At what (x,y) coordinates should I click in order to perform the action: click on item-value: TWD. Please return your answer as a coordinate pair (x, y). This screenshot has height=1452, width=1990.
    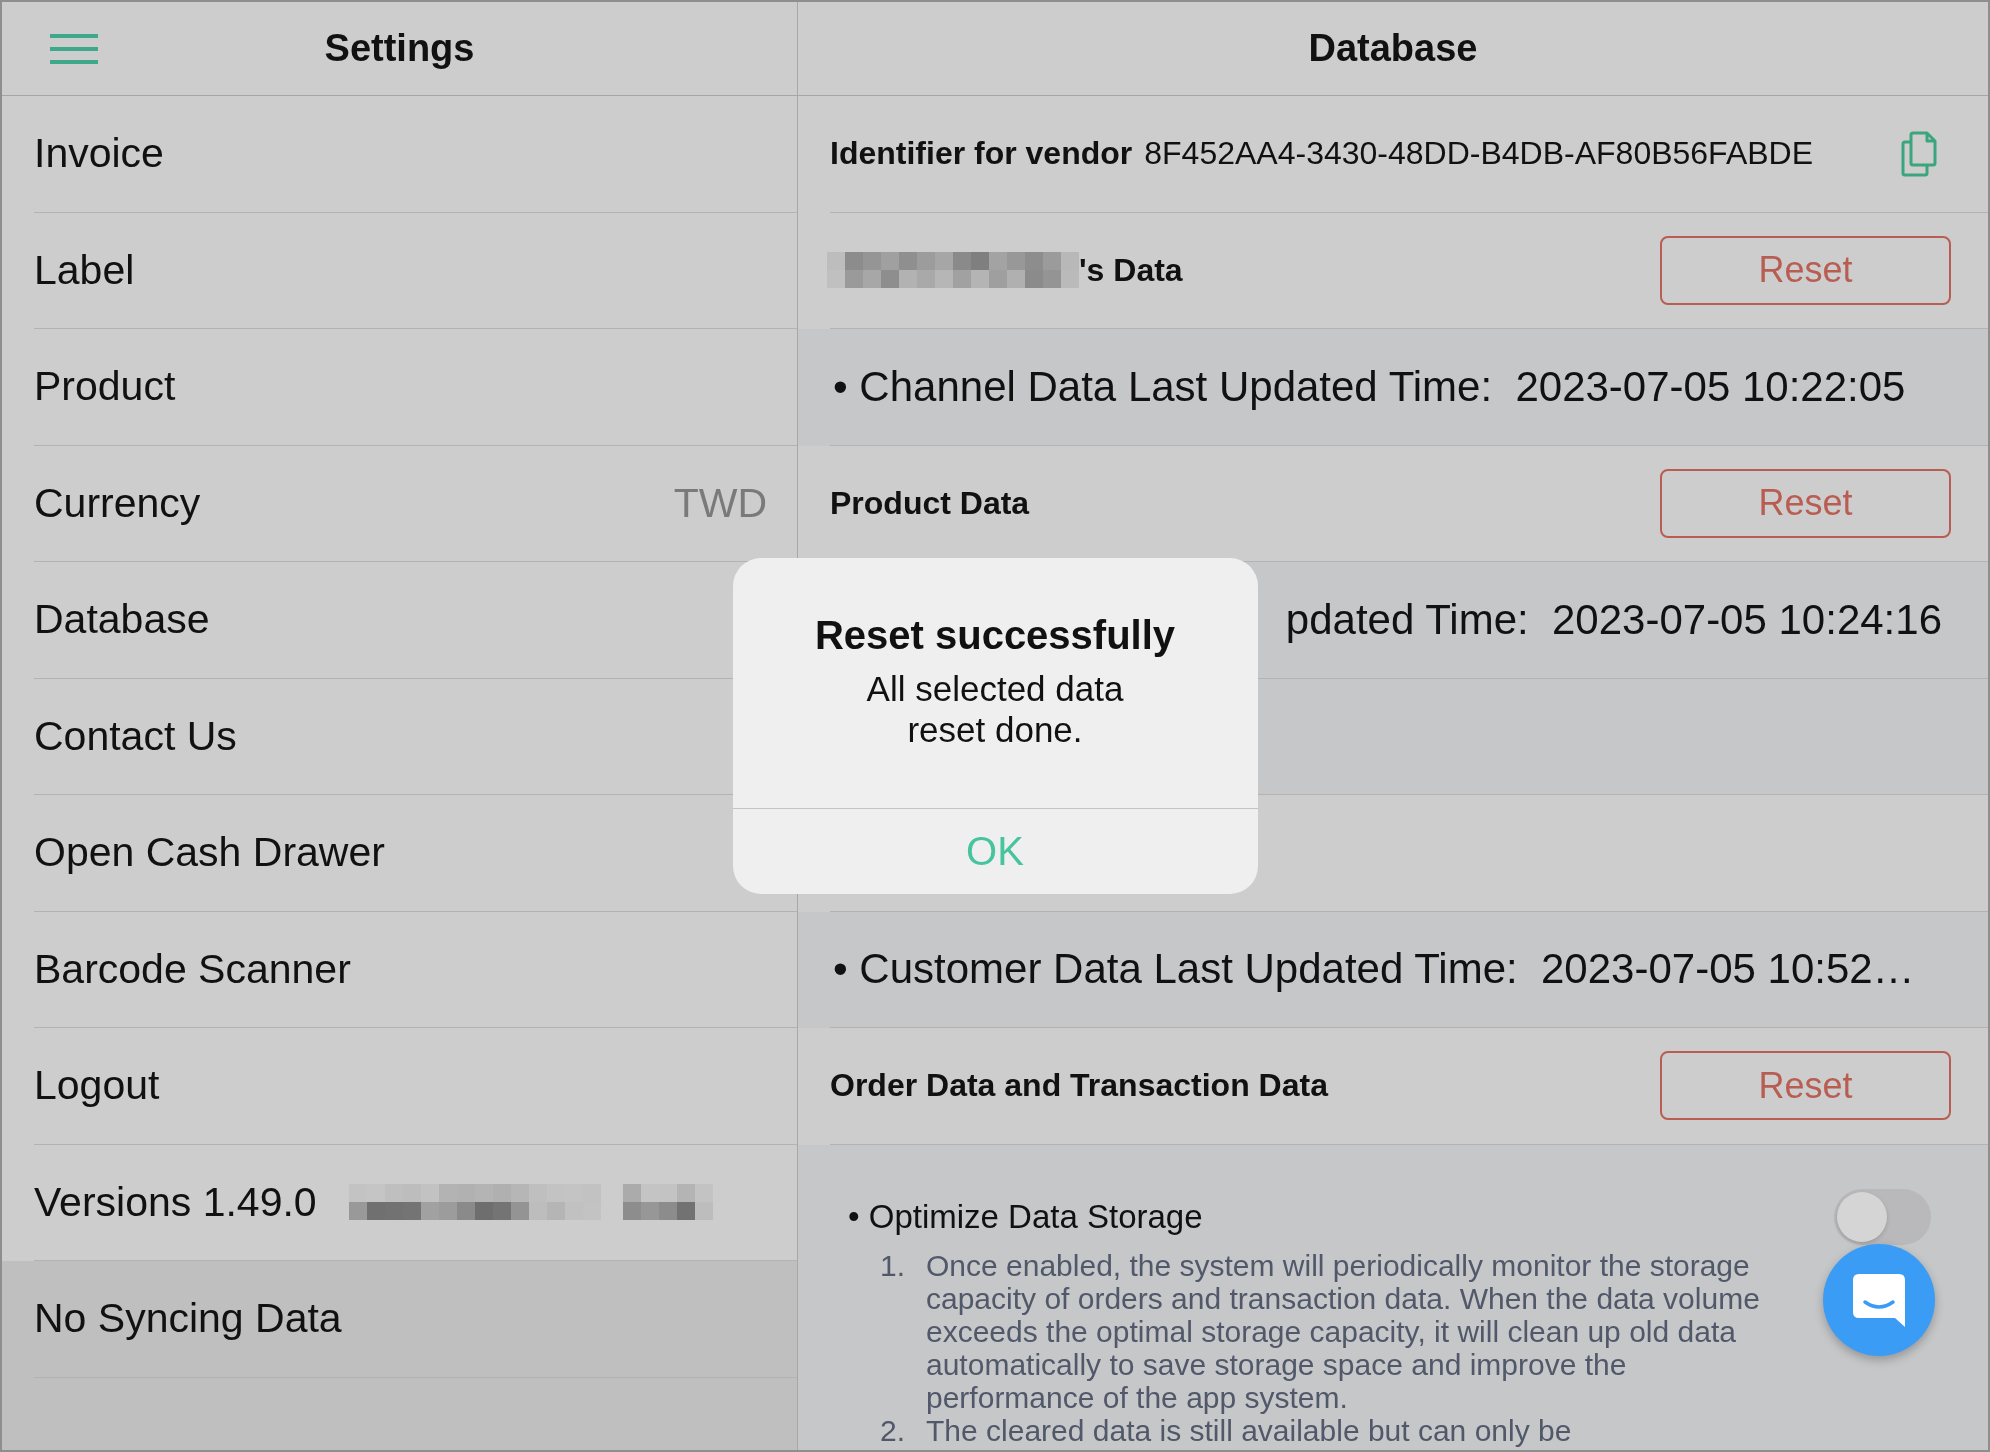
    Looking at the image, I should click on (720, 503).